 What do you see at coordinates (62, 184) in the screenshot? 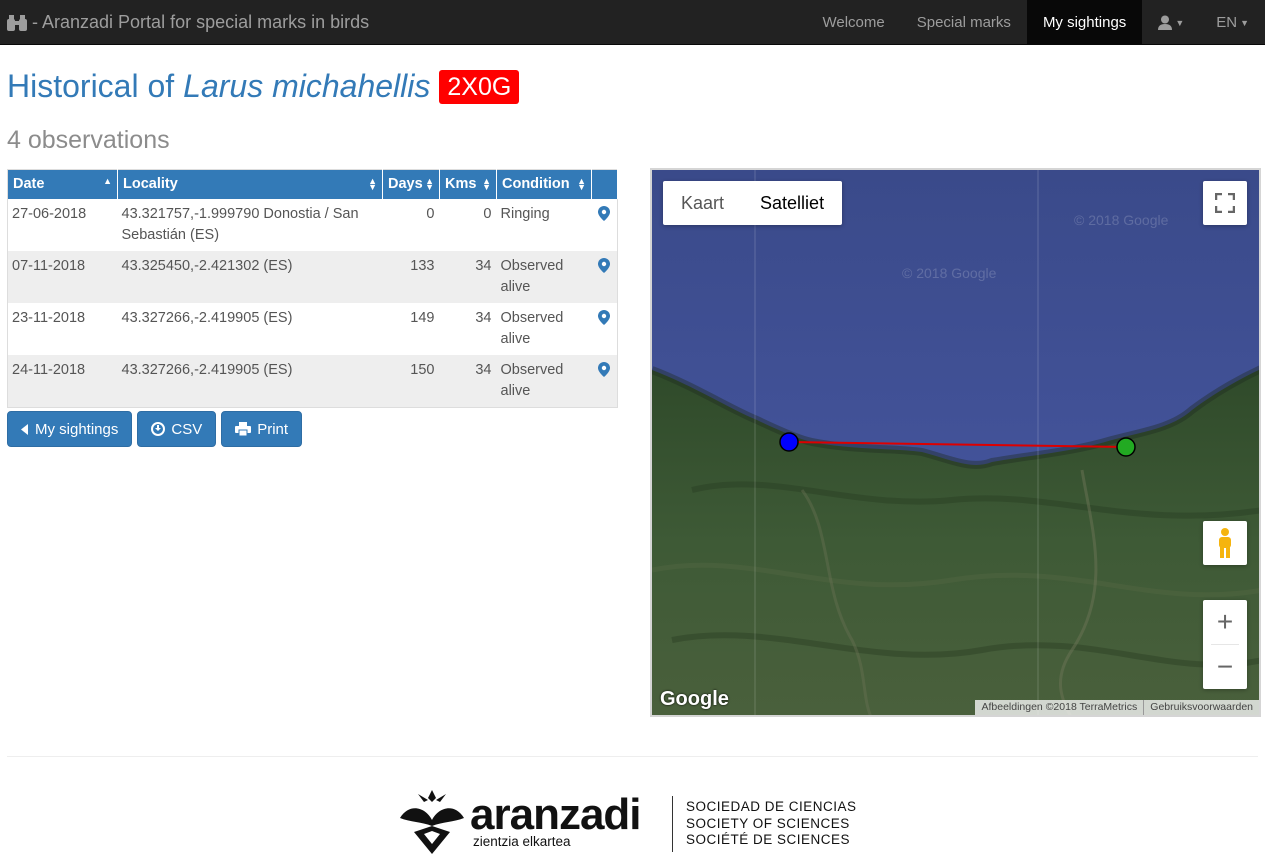
I see `column-header-date: Date ▲` at bounding box center [62, 184].